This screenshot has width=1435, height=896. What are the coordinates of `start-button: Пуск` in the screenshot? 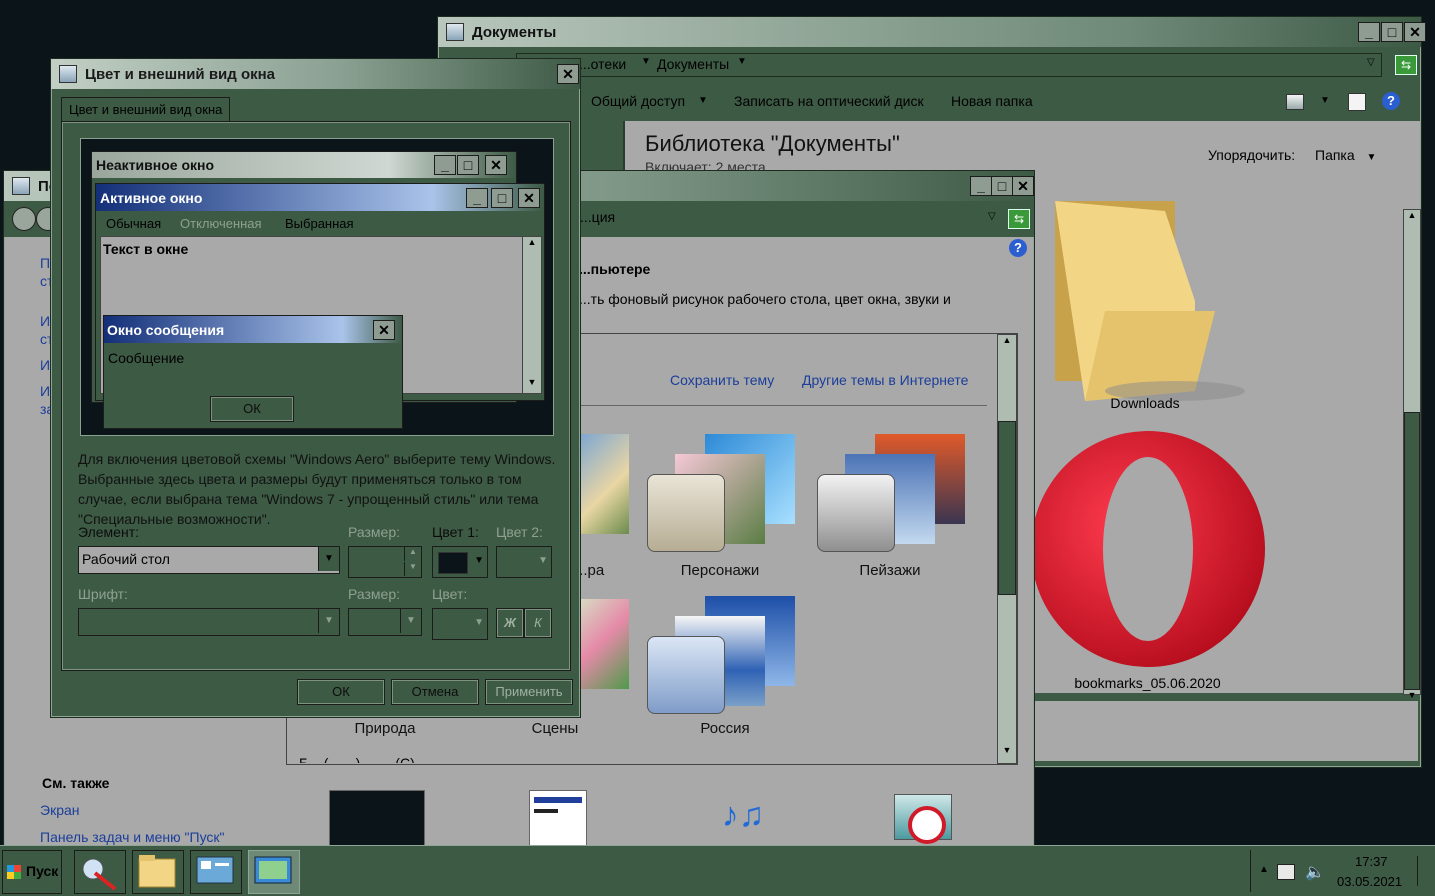 It's located at (32, 872).